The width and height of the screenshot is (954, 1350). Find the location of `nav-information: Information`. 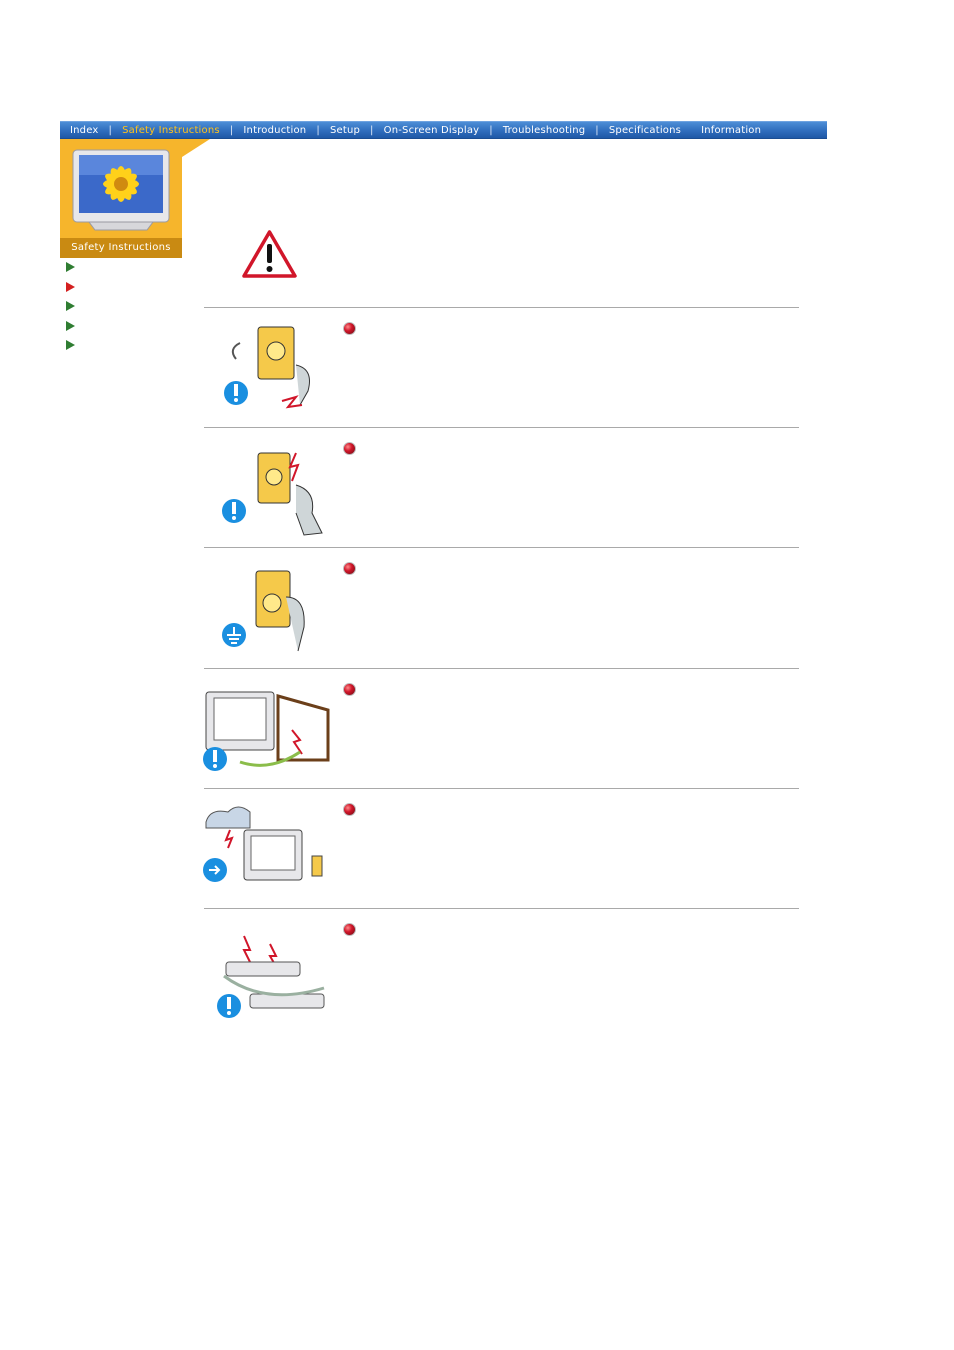

nav-information: Information is located at coordinates (731, 130).